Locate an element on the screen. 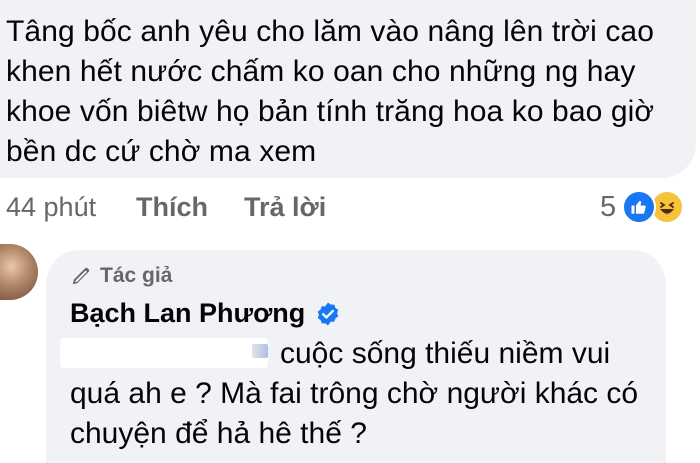 The width and height of the screenshot is (700, 463). reaction-count: 5 is located at coordinates (608, 206).